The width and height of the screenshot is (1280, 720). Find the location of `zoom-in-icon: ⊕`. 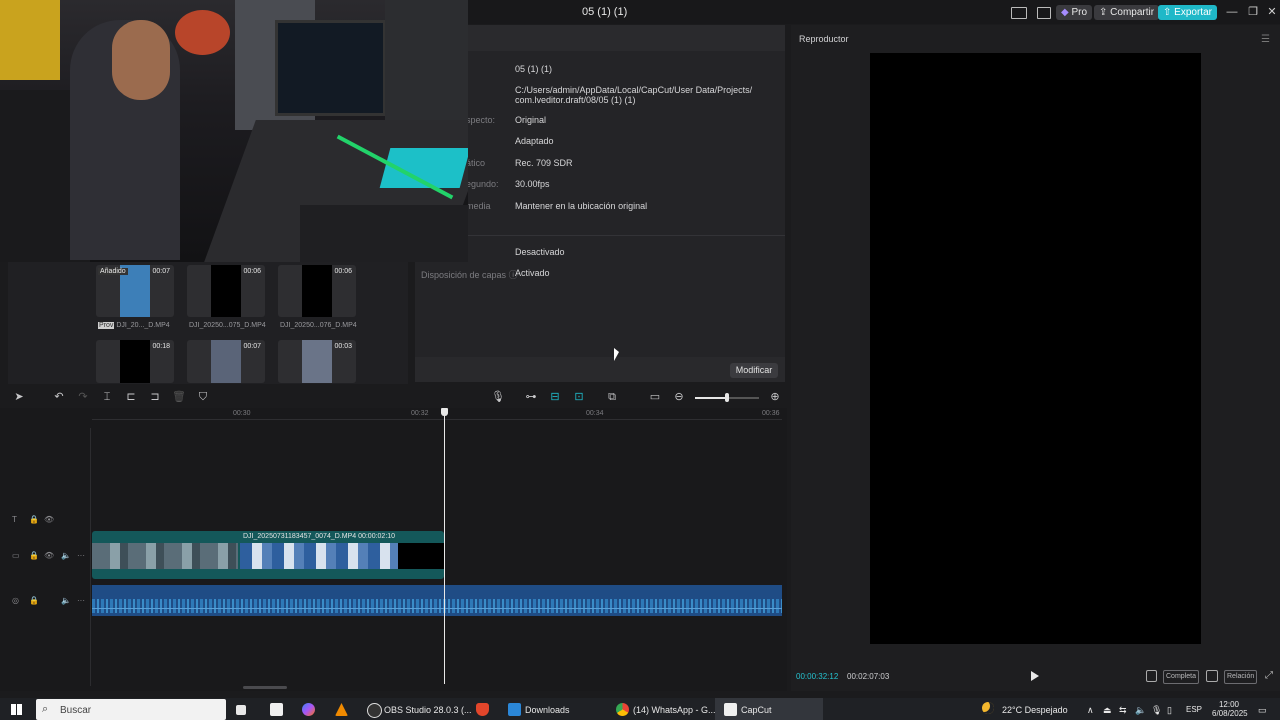

zoom-in-icon: ⊕ is located at coordinates (775, 397).